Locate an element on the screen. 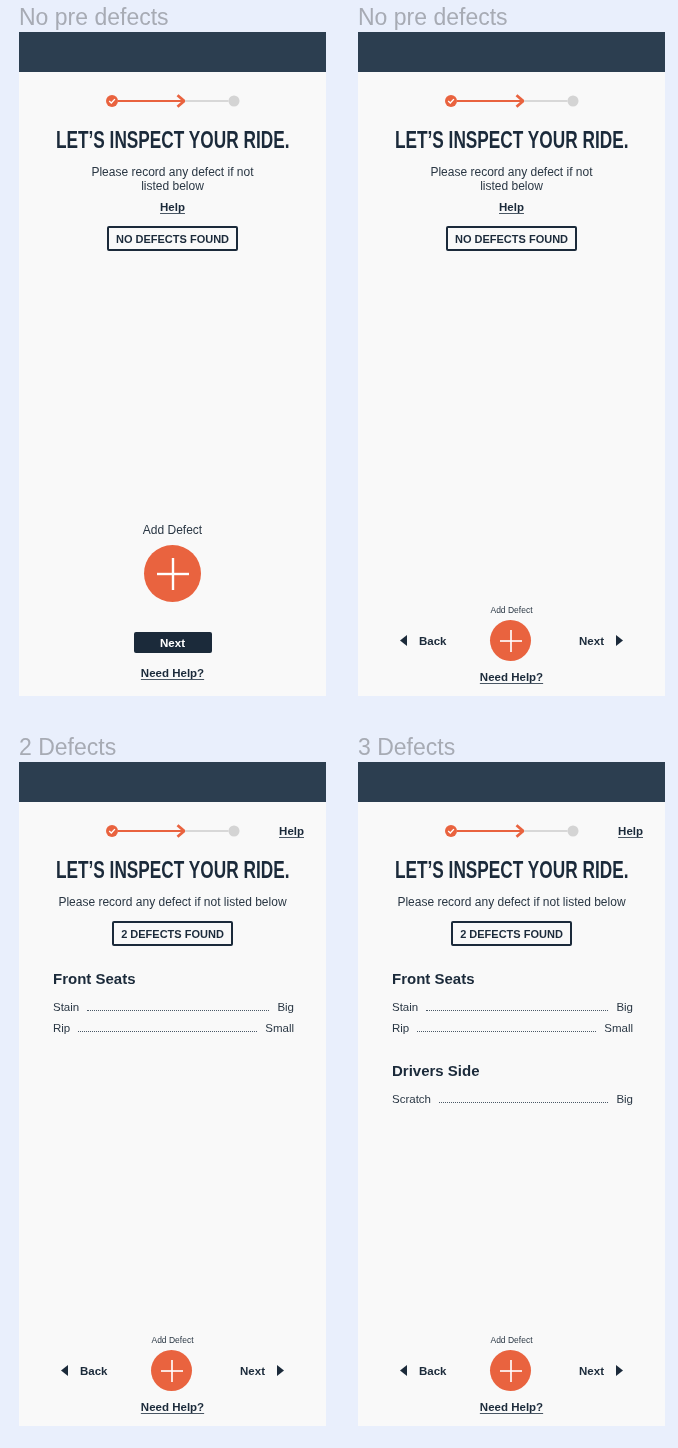  screen-caption: 3 Defects is located at coordinates (407, 747).